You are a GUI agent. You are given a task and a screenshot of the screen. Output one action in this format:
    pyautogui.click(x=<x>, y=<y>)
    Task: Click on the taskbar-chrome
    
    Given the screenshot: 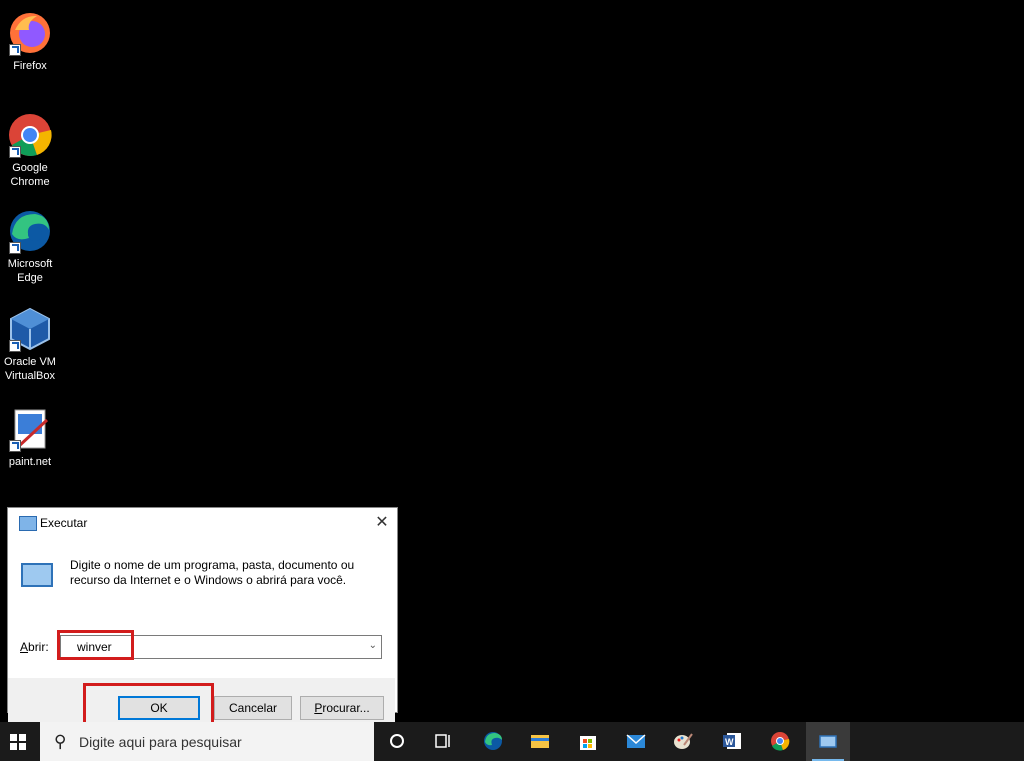 What is the action you would take?
    pyautogui.click(x=780, y=741)
    